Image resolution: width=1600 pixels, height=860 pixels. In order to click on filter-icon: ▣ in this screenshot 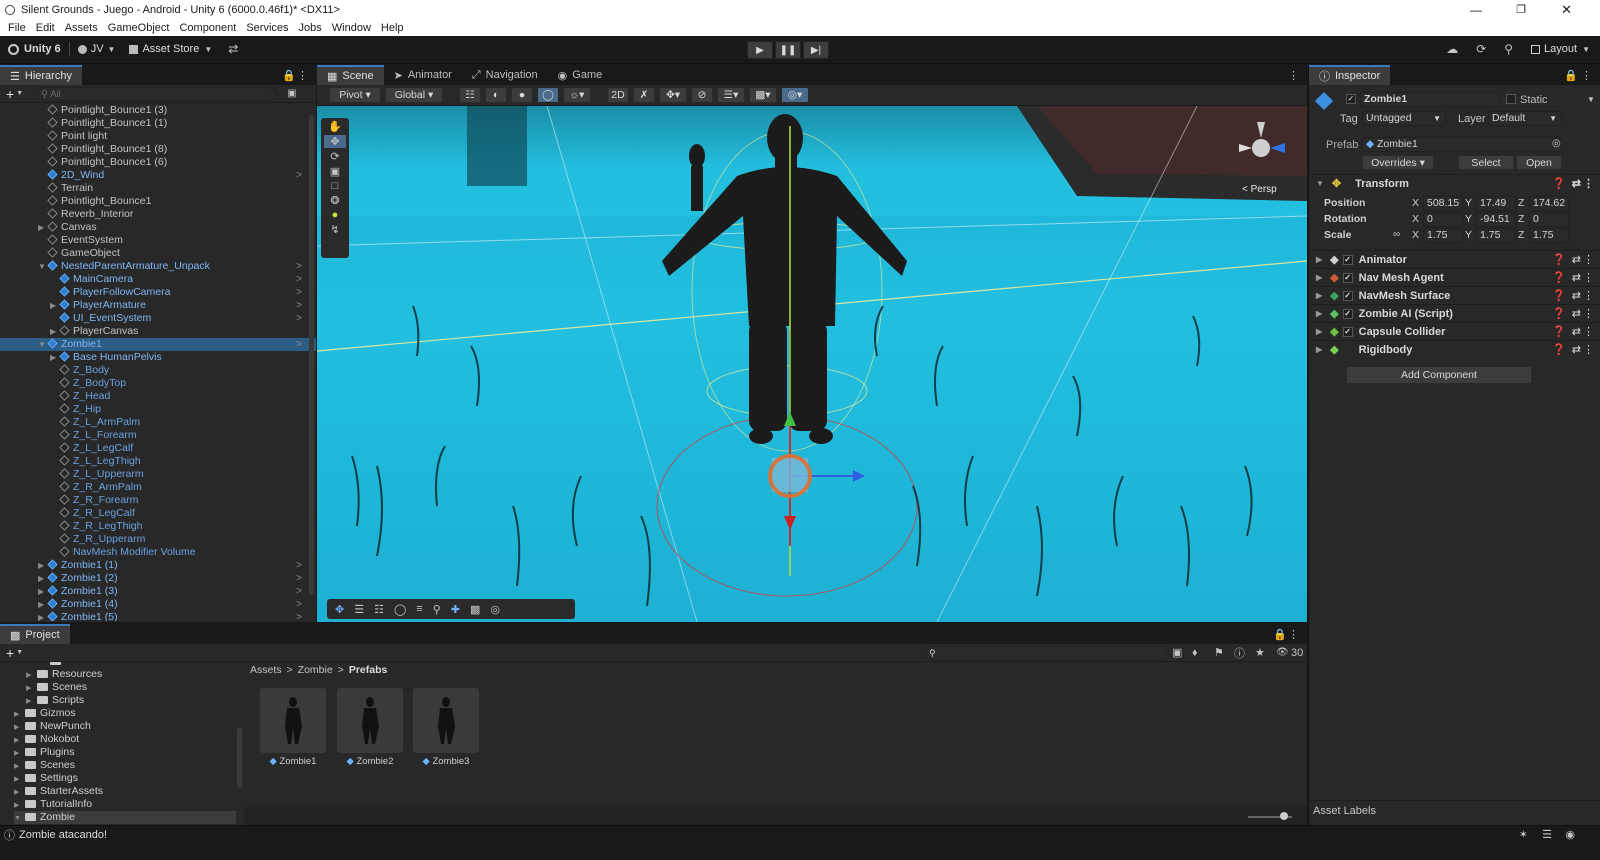, I will do `click(291, 93)`.